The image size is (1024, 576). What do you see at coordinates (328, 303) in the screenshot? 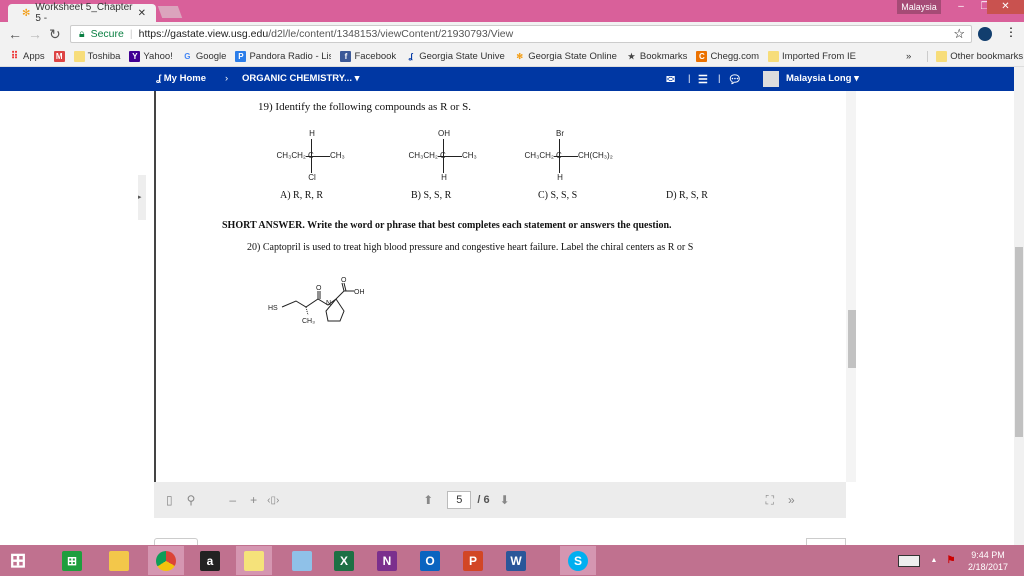
I see `n-label: N` at bounding box center [328, 303].